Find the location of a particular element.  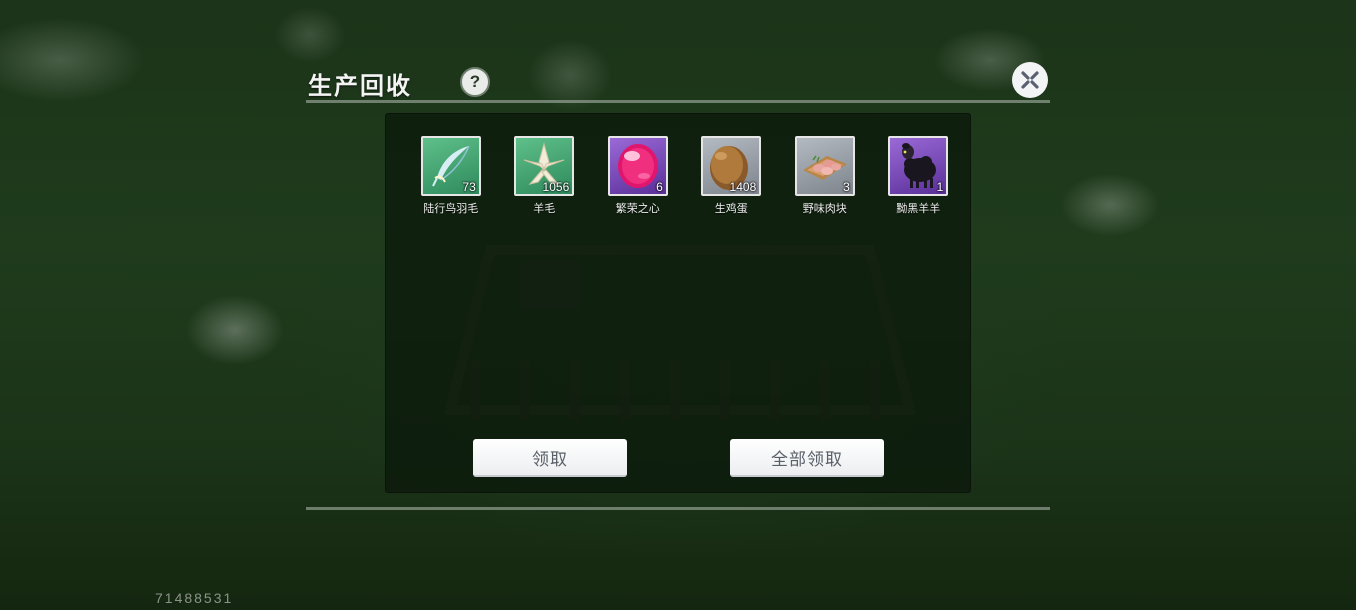

dialog-header: 生产回收 ? is located at coordinates (678, 81).